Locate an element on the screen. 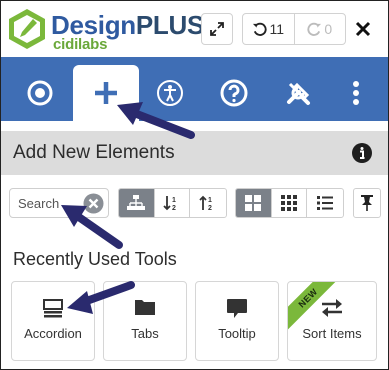 This screenshot has width=389, height=370. small-grid-icon is located at coordinates (289, 203).